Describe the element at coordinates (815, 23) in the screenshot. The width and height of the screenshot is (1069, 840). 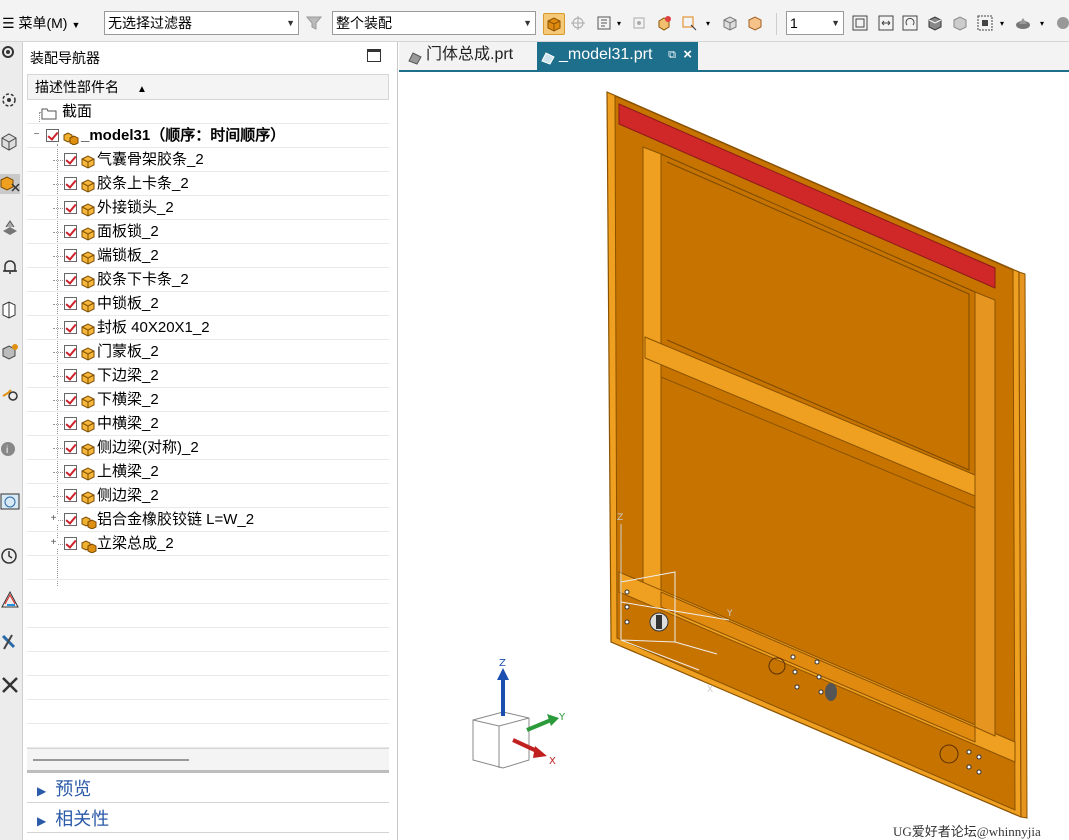
I see `work-layer-dropdown: 1 ▼` at that location.